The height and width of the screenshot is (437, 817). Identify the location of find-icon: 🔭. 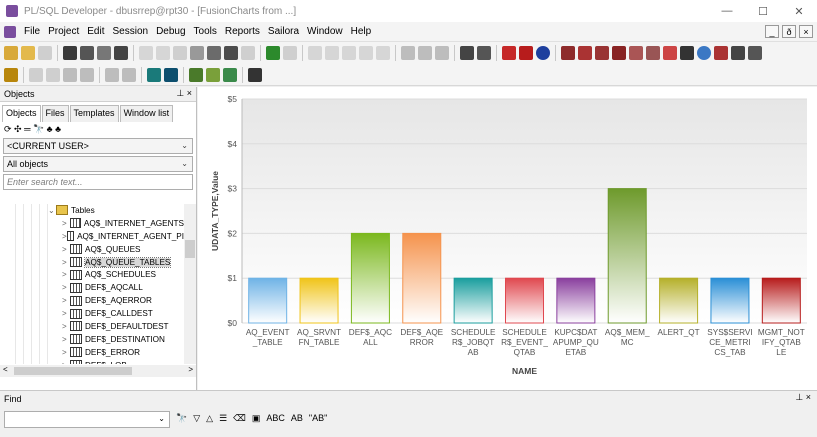
(181, 418).